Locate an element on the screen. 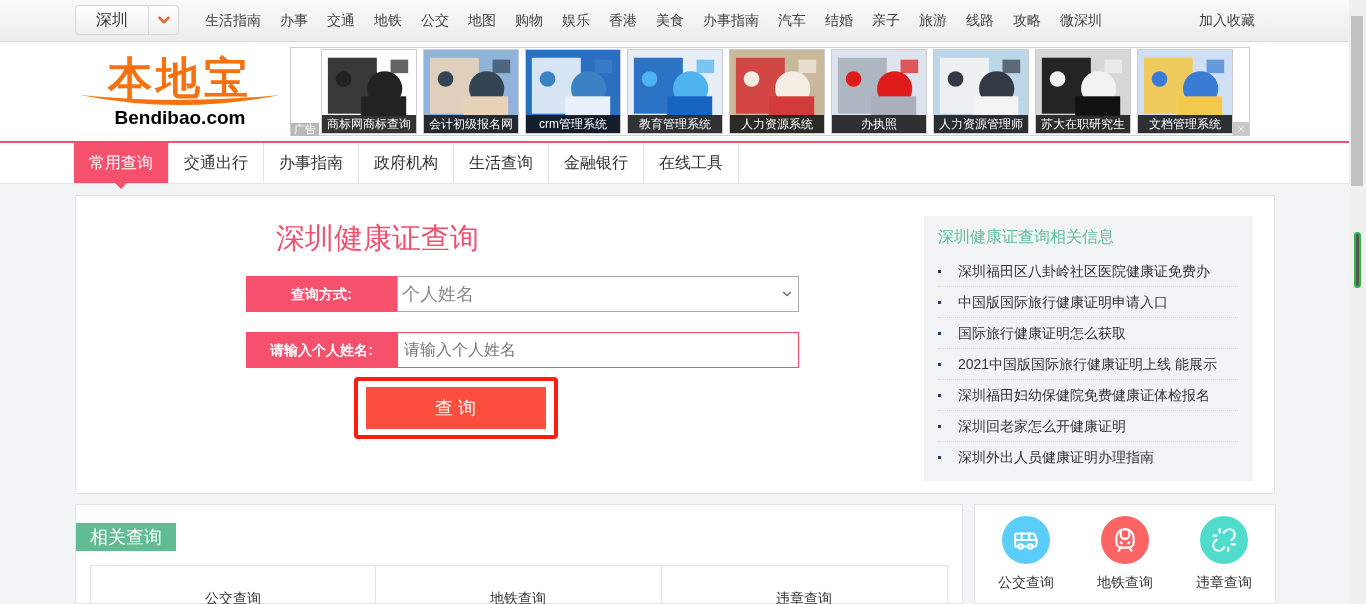 This screenshot has width=1366, height=604. nav-link: 结婚 is located at coordinates (839, 20).